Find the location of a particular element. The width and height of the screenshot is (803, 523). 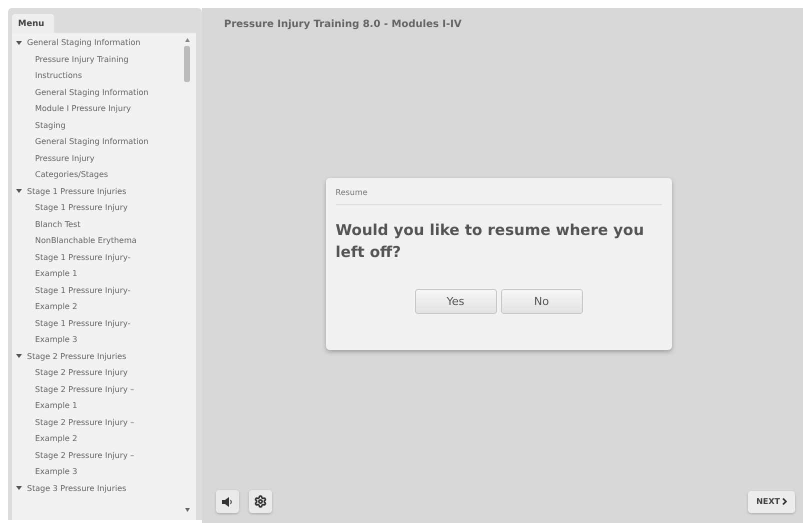

menu-section: Stage 2 Pressure Injuries is located at coordinates (76, 356).